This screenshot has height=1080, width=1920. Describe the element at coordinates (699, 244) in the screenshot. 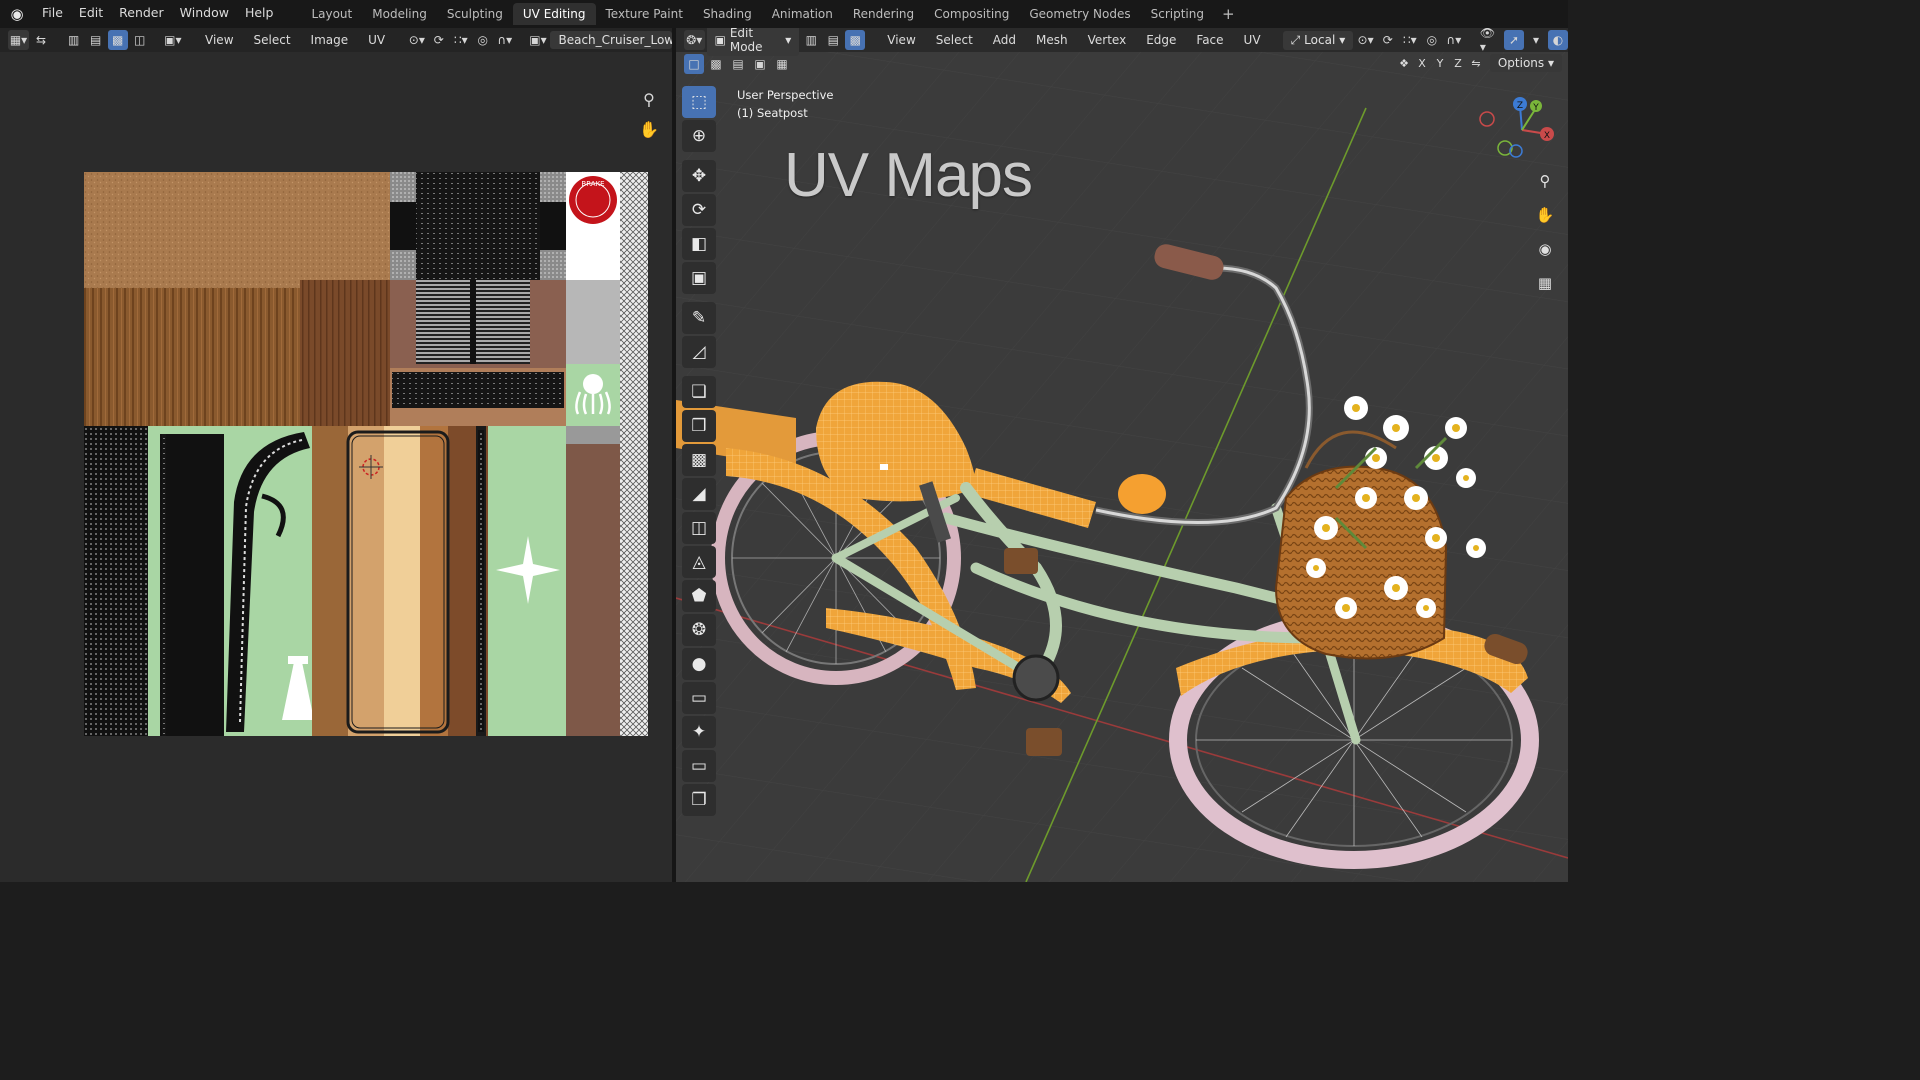

I see `scale-tool-icon: ◧` at that location.